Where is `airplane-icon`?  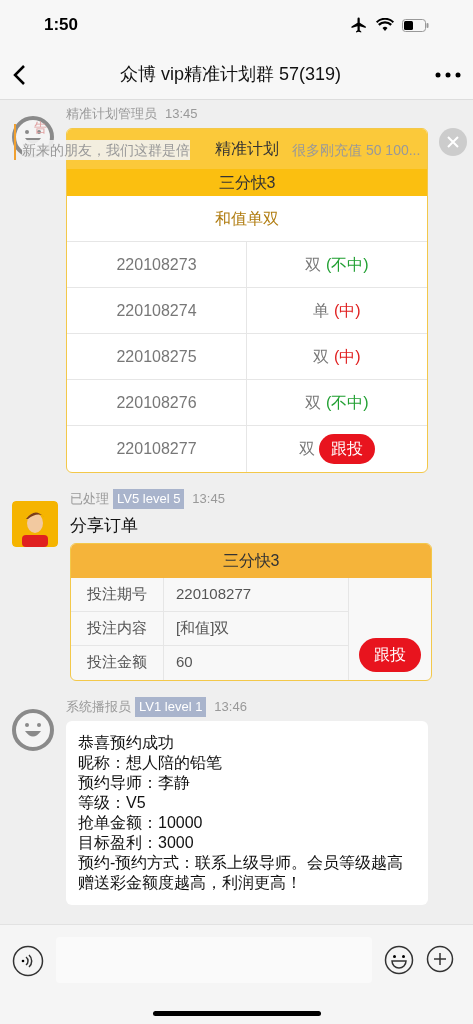
airplane-icon is located at coordinates (359, 25).